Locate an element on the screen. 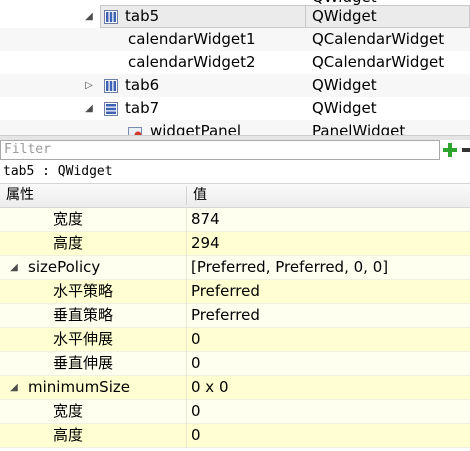 This screenshot has height=451, width=470. property-row: 水平伸展 0 is located at coordinates (235, 340).